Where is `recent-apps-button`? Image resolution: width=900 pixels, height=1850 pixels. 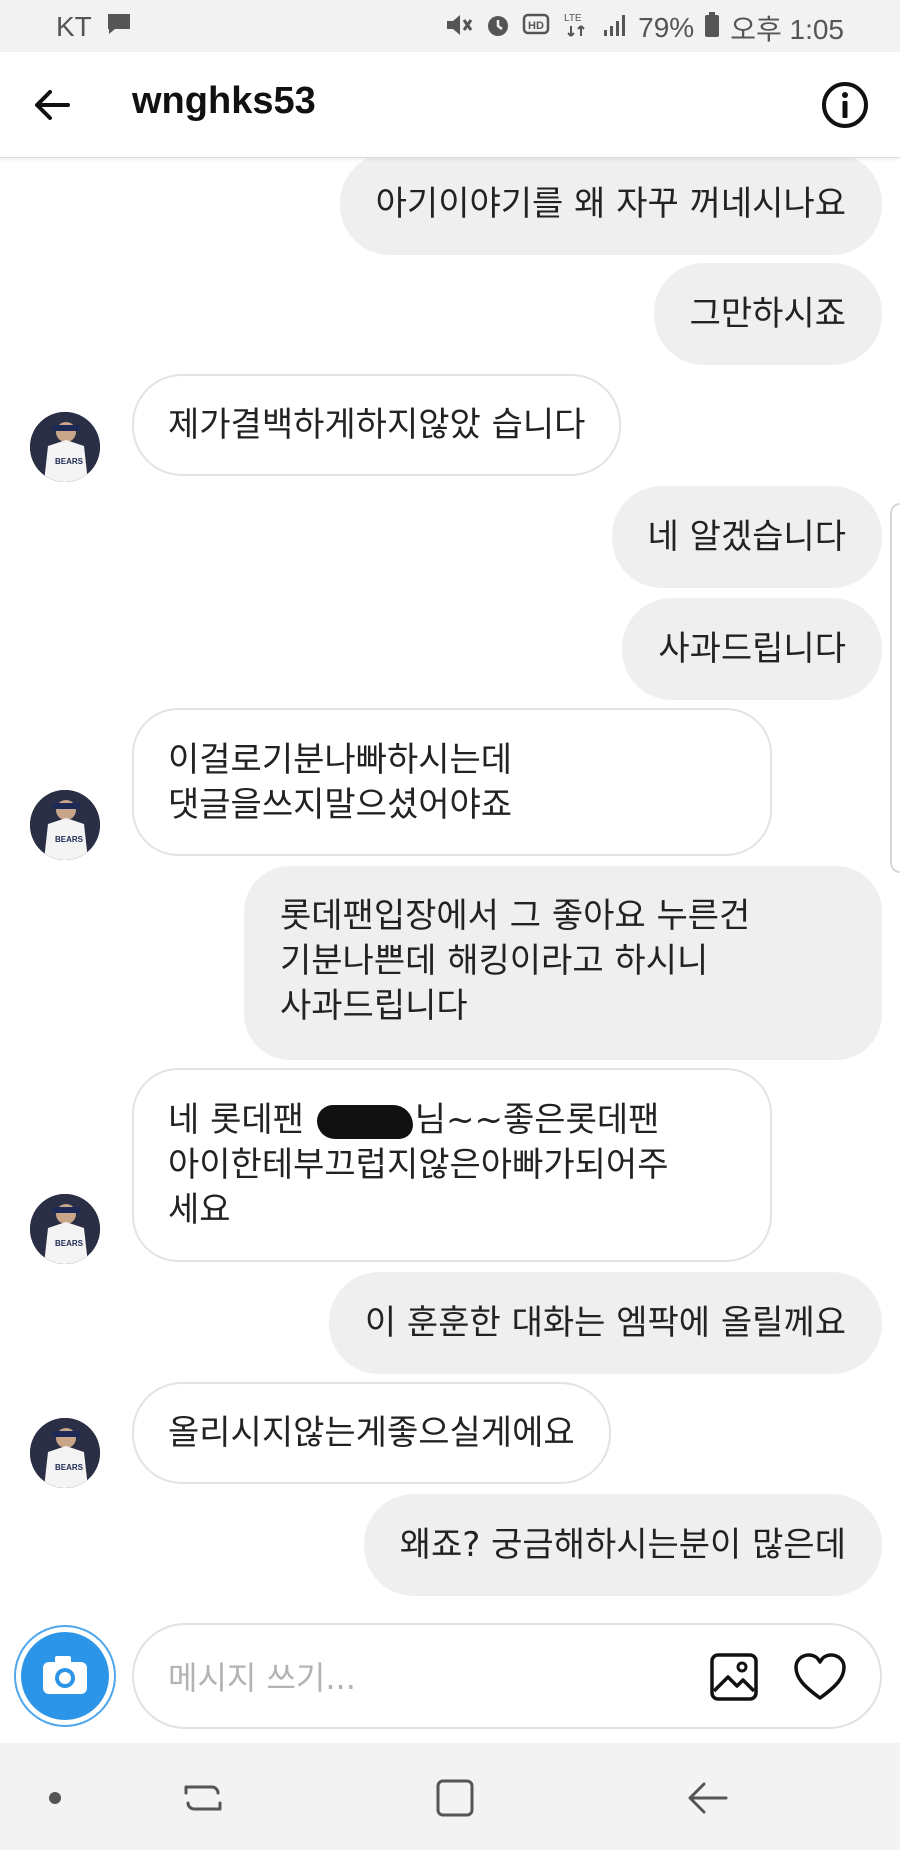 recent-apps-button is located at coordinates (203, 1798).